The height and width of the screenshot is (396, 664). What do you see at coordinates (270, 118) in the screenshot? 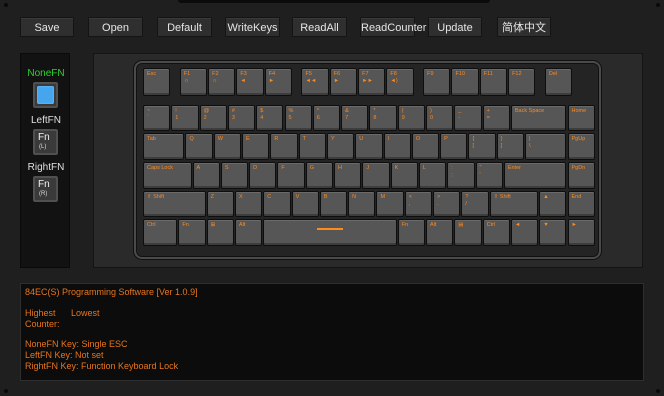
I see `key-row1-4: $4` at bounding box center [270, 118].